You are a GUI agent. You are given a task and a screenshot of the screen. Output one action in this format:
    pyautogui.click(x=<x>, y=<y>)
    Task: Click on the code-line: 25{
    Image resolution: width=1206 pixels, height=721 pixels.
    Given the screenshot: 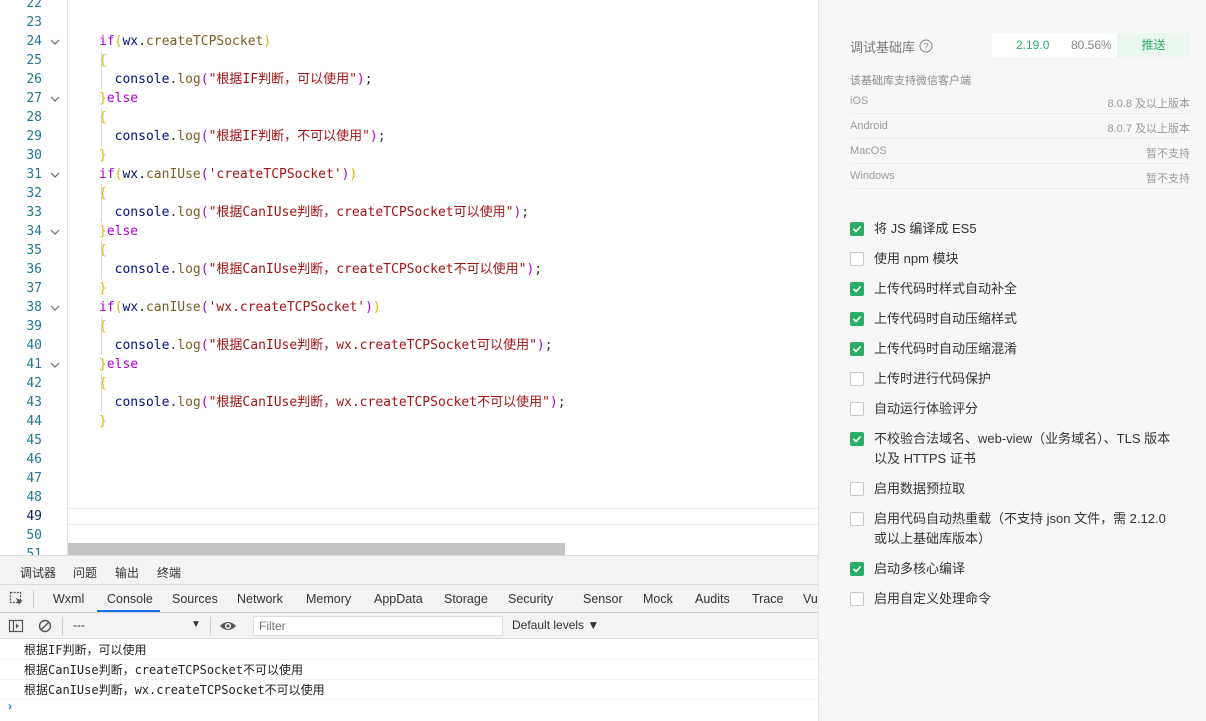 What is the action you would take?
    pyautogui.click(x=409, y=60)
    